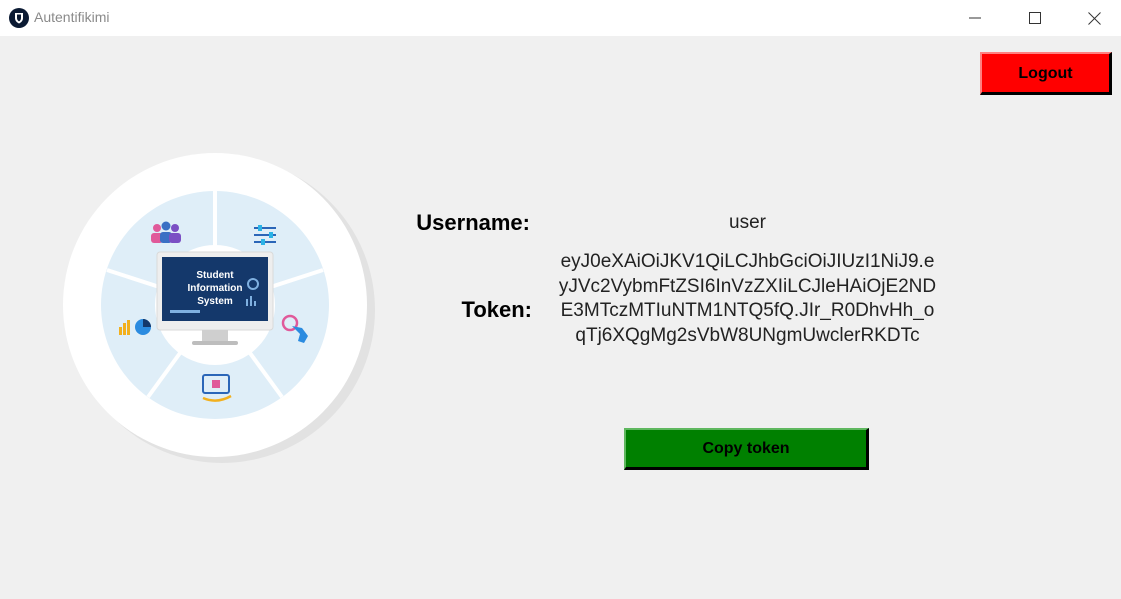 Image resolution: width=1121 pixels, height=599 pixels. Describe the element at coordinates (215, 301) in the screenshot. I see `screen-line-3: System` at that location.